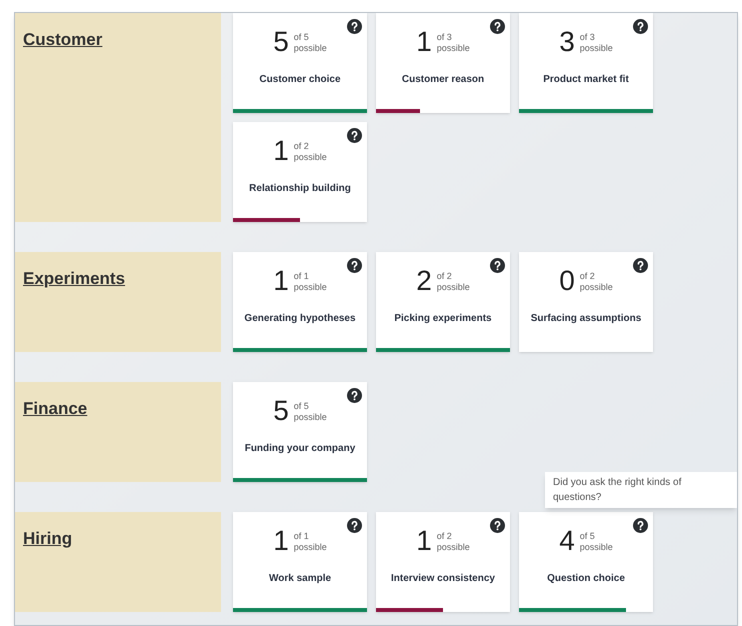 This screenshot has width=742, height=626. I want to click on card-title: Picking experiments, so click(443, 319).